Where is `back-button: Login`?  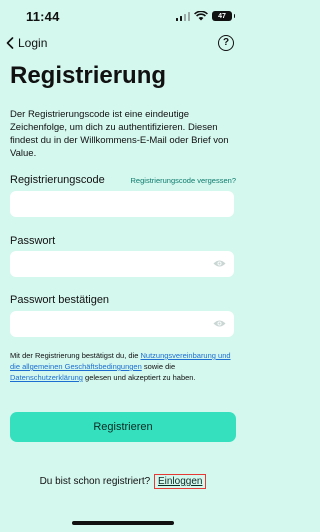 back-button: Login is located at coordinates (26, 43).